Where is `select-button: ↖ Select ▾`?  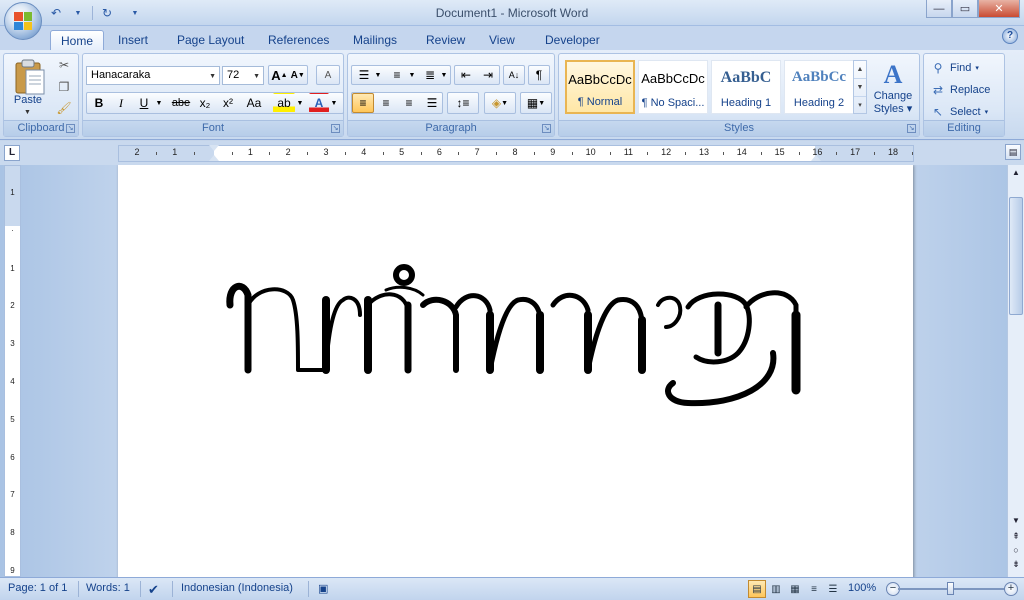
select-button: ↖ Select ▾ is located at coordinates (959, 112).